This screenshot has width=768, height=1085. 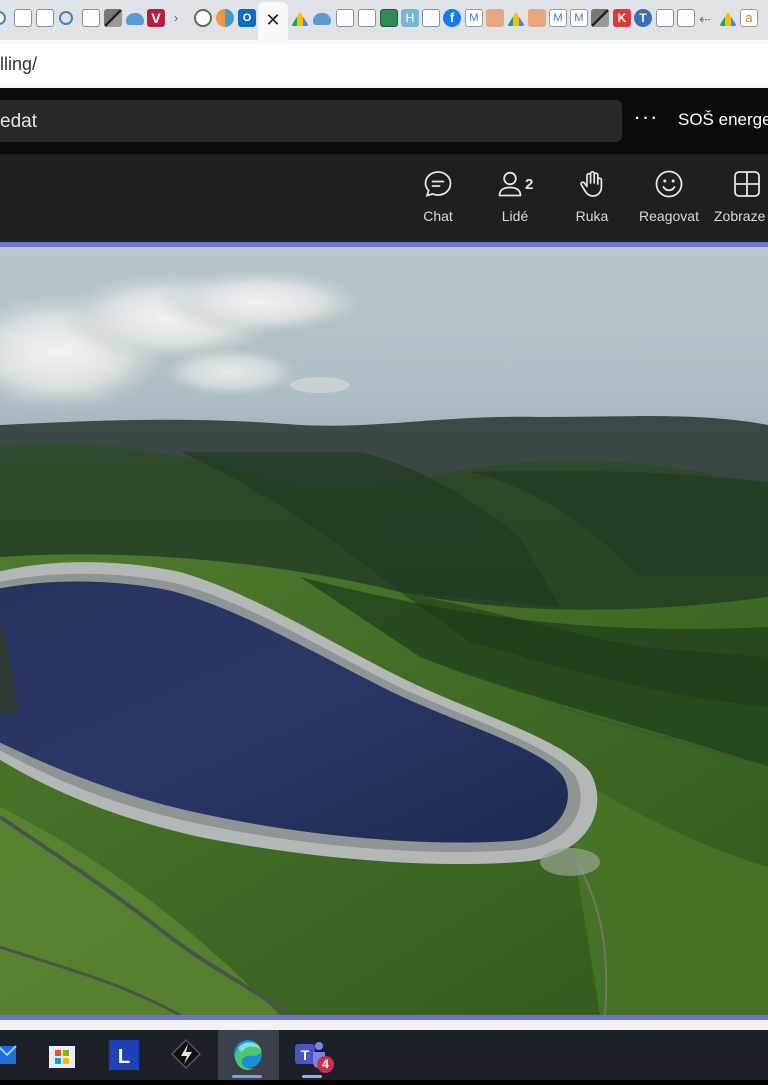 I want to click on store-icon, so click(x=62, y=1055).